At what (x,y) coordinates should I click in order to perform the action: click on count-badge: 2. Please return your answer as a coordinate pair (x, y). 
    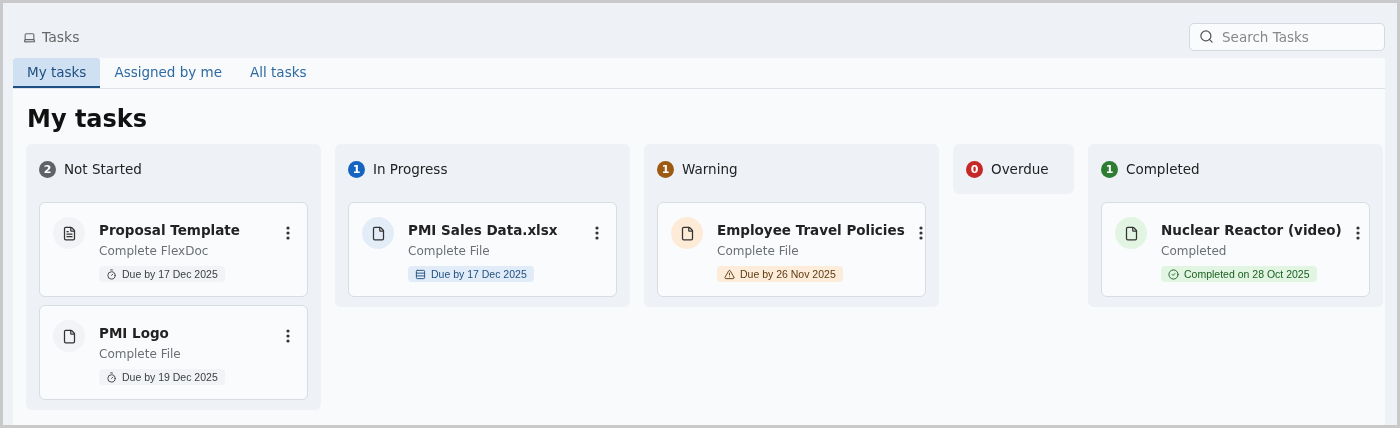
    Looking at the image, I should click on (47, 169).